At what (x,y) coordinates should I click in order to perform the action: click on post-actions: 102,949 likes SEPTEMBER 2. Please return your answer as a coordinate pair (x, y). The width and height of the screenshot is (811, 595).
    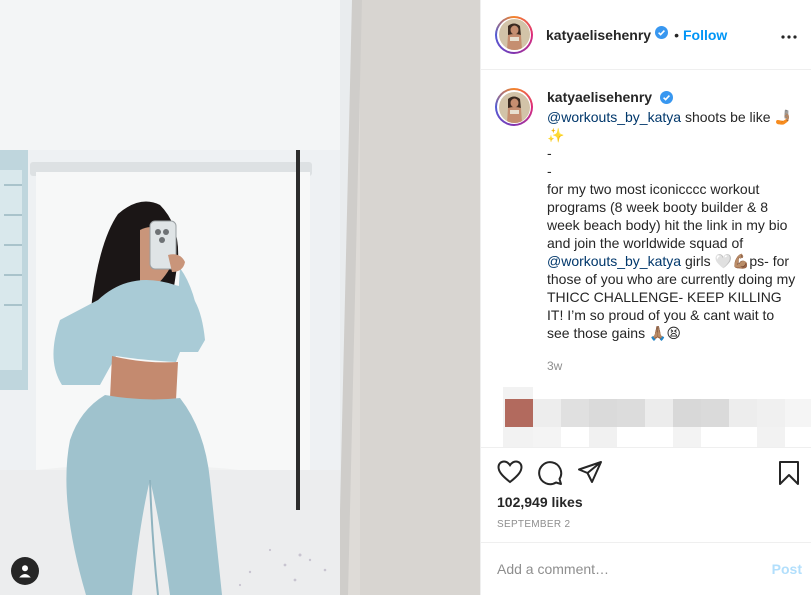
    Looking at the image, I should click on (646, 494).